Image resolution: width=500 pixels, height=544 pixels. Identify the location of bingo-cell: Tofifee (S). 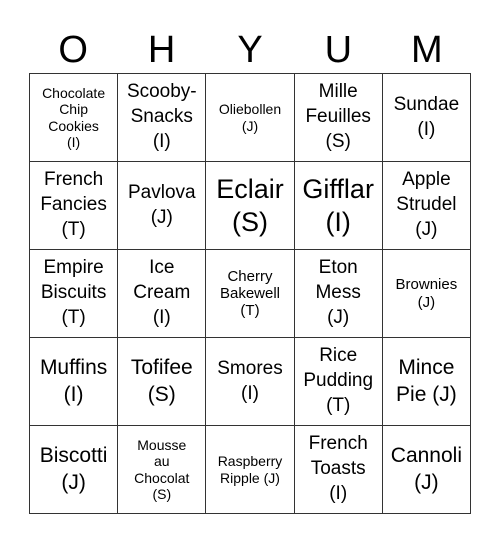
(162, 382).